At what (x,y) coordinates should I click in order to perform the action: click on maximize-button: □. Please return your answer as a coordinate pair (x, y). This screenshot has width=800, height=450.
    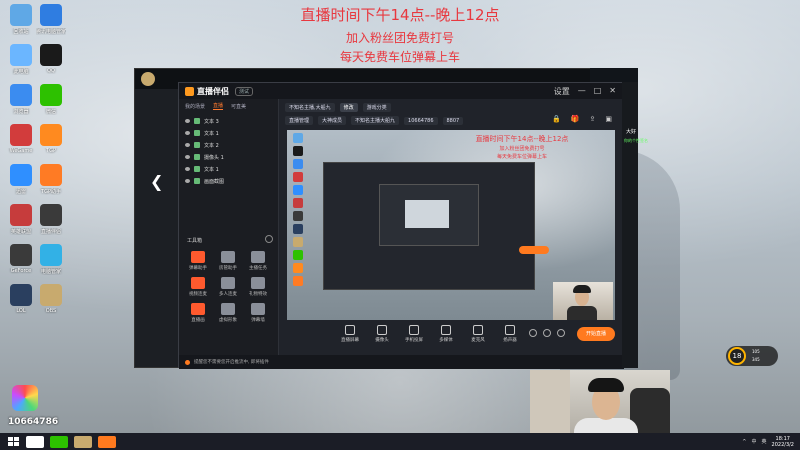
    Looking at the image, I should click on (598, 91).